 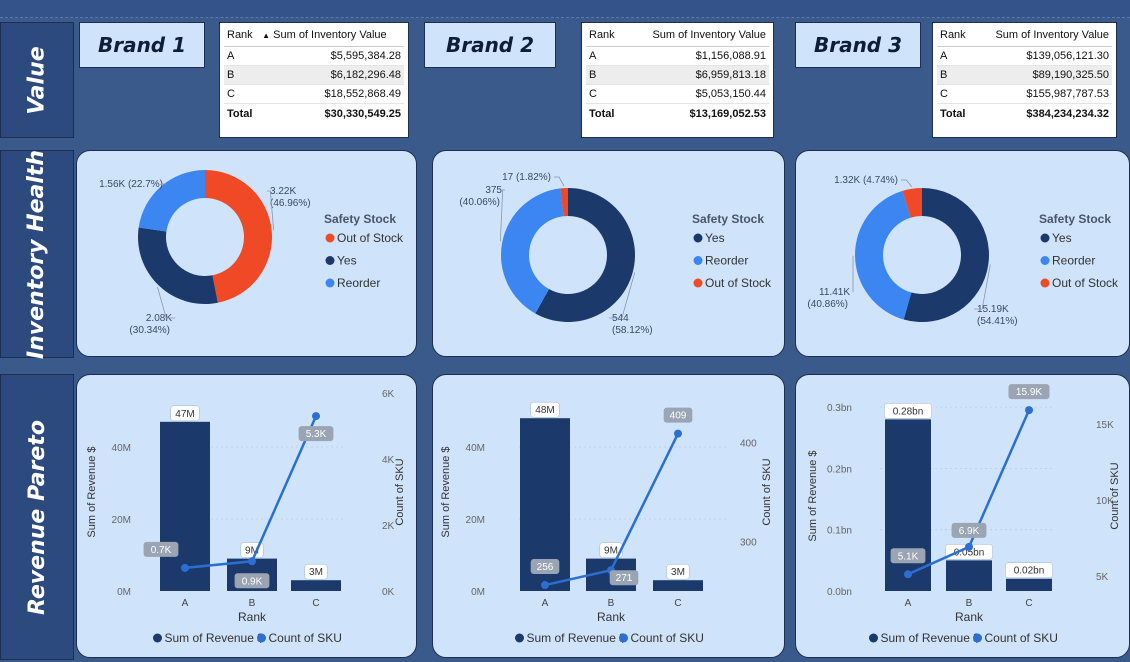 I want to click on brand-2-title: Brand 2, so click(x=490, y=45).